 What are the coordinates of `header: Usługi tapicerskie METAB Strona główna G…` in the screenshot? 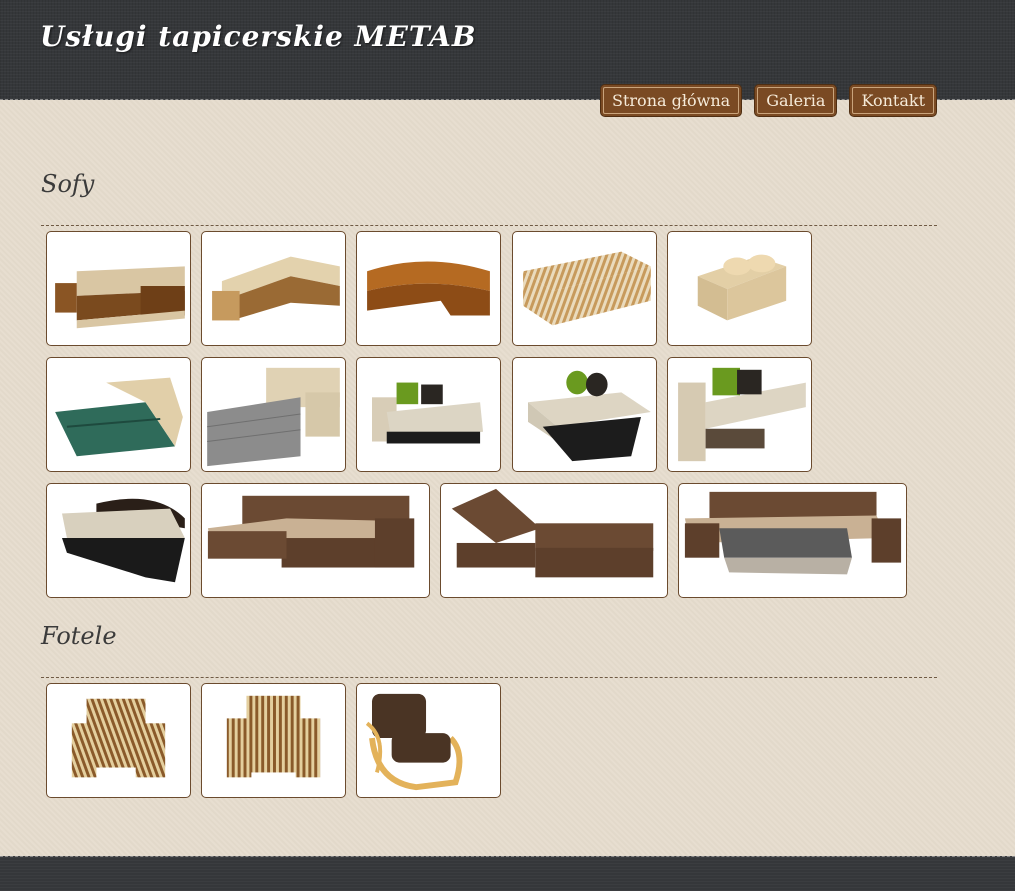 It's located at (507, 58).